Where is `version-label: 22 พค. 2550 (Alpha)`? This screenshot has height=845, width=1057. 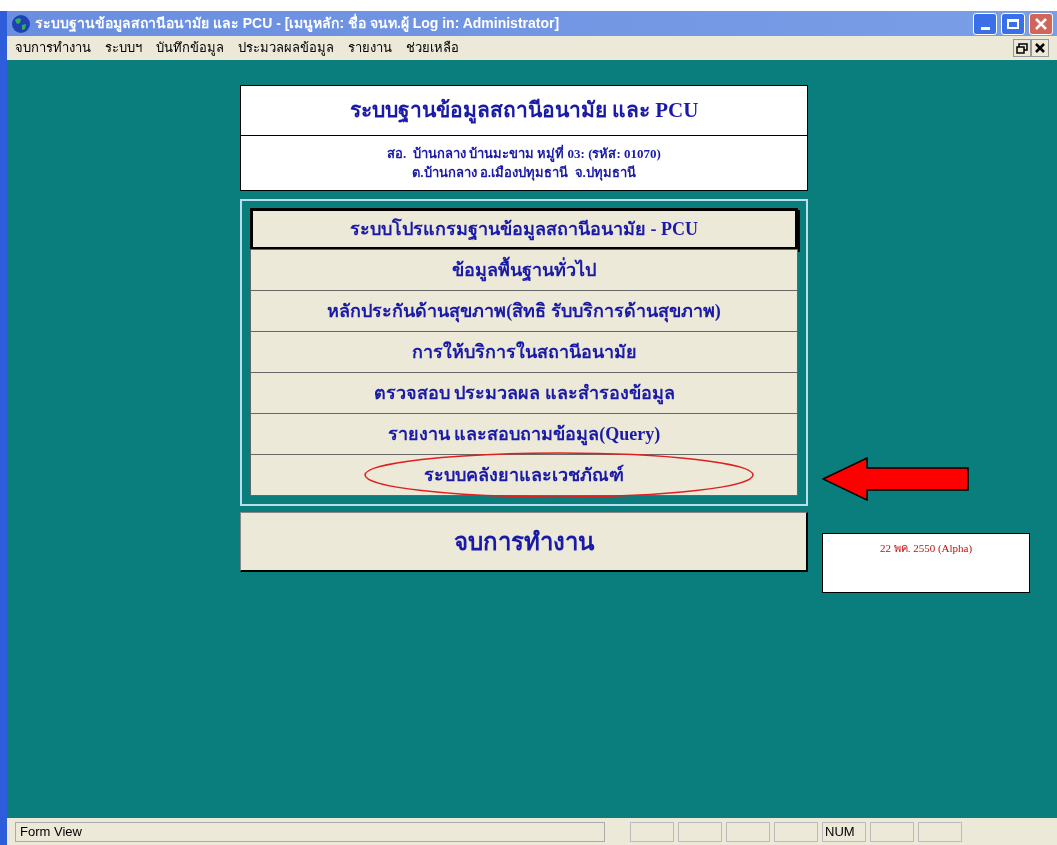
version-label: 22 พค. 2550 (Alpha) is located at coordinates (926, 563).